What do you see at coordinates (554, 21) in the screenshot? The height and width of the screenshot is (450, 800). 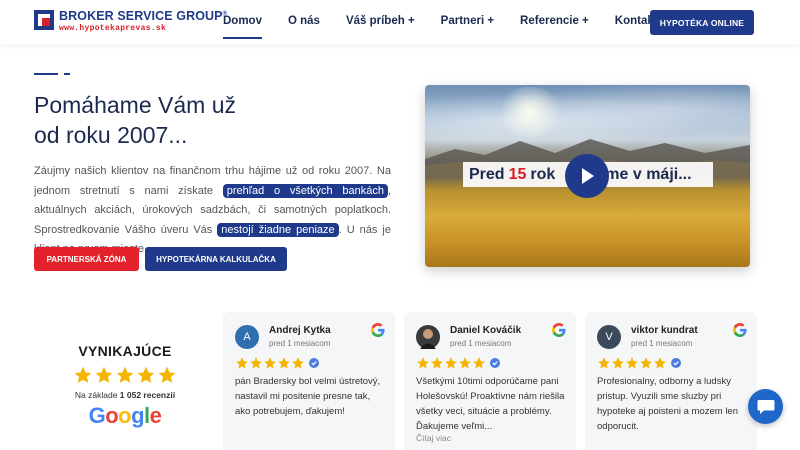 I see `nav-item-referencie: Referencie +` at bounding box center [554, 21].